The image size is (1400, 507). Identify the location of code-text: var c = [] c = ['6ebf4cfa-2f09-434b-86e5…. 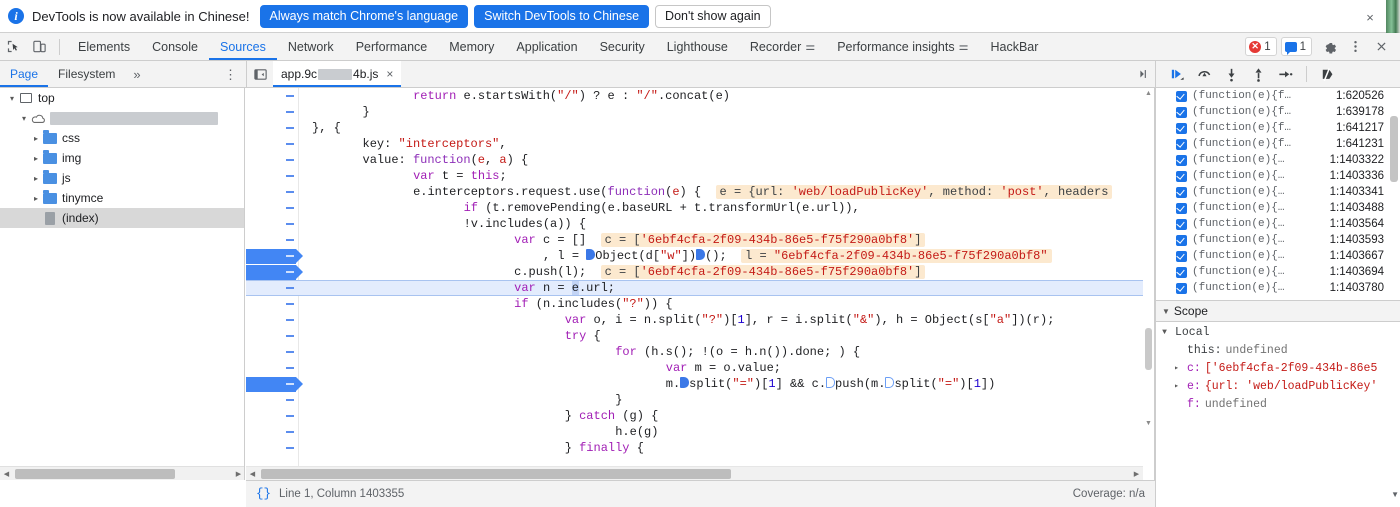
(720, 240).